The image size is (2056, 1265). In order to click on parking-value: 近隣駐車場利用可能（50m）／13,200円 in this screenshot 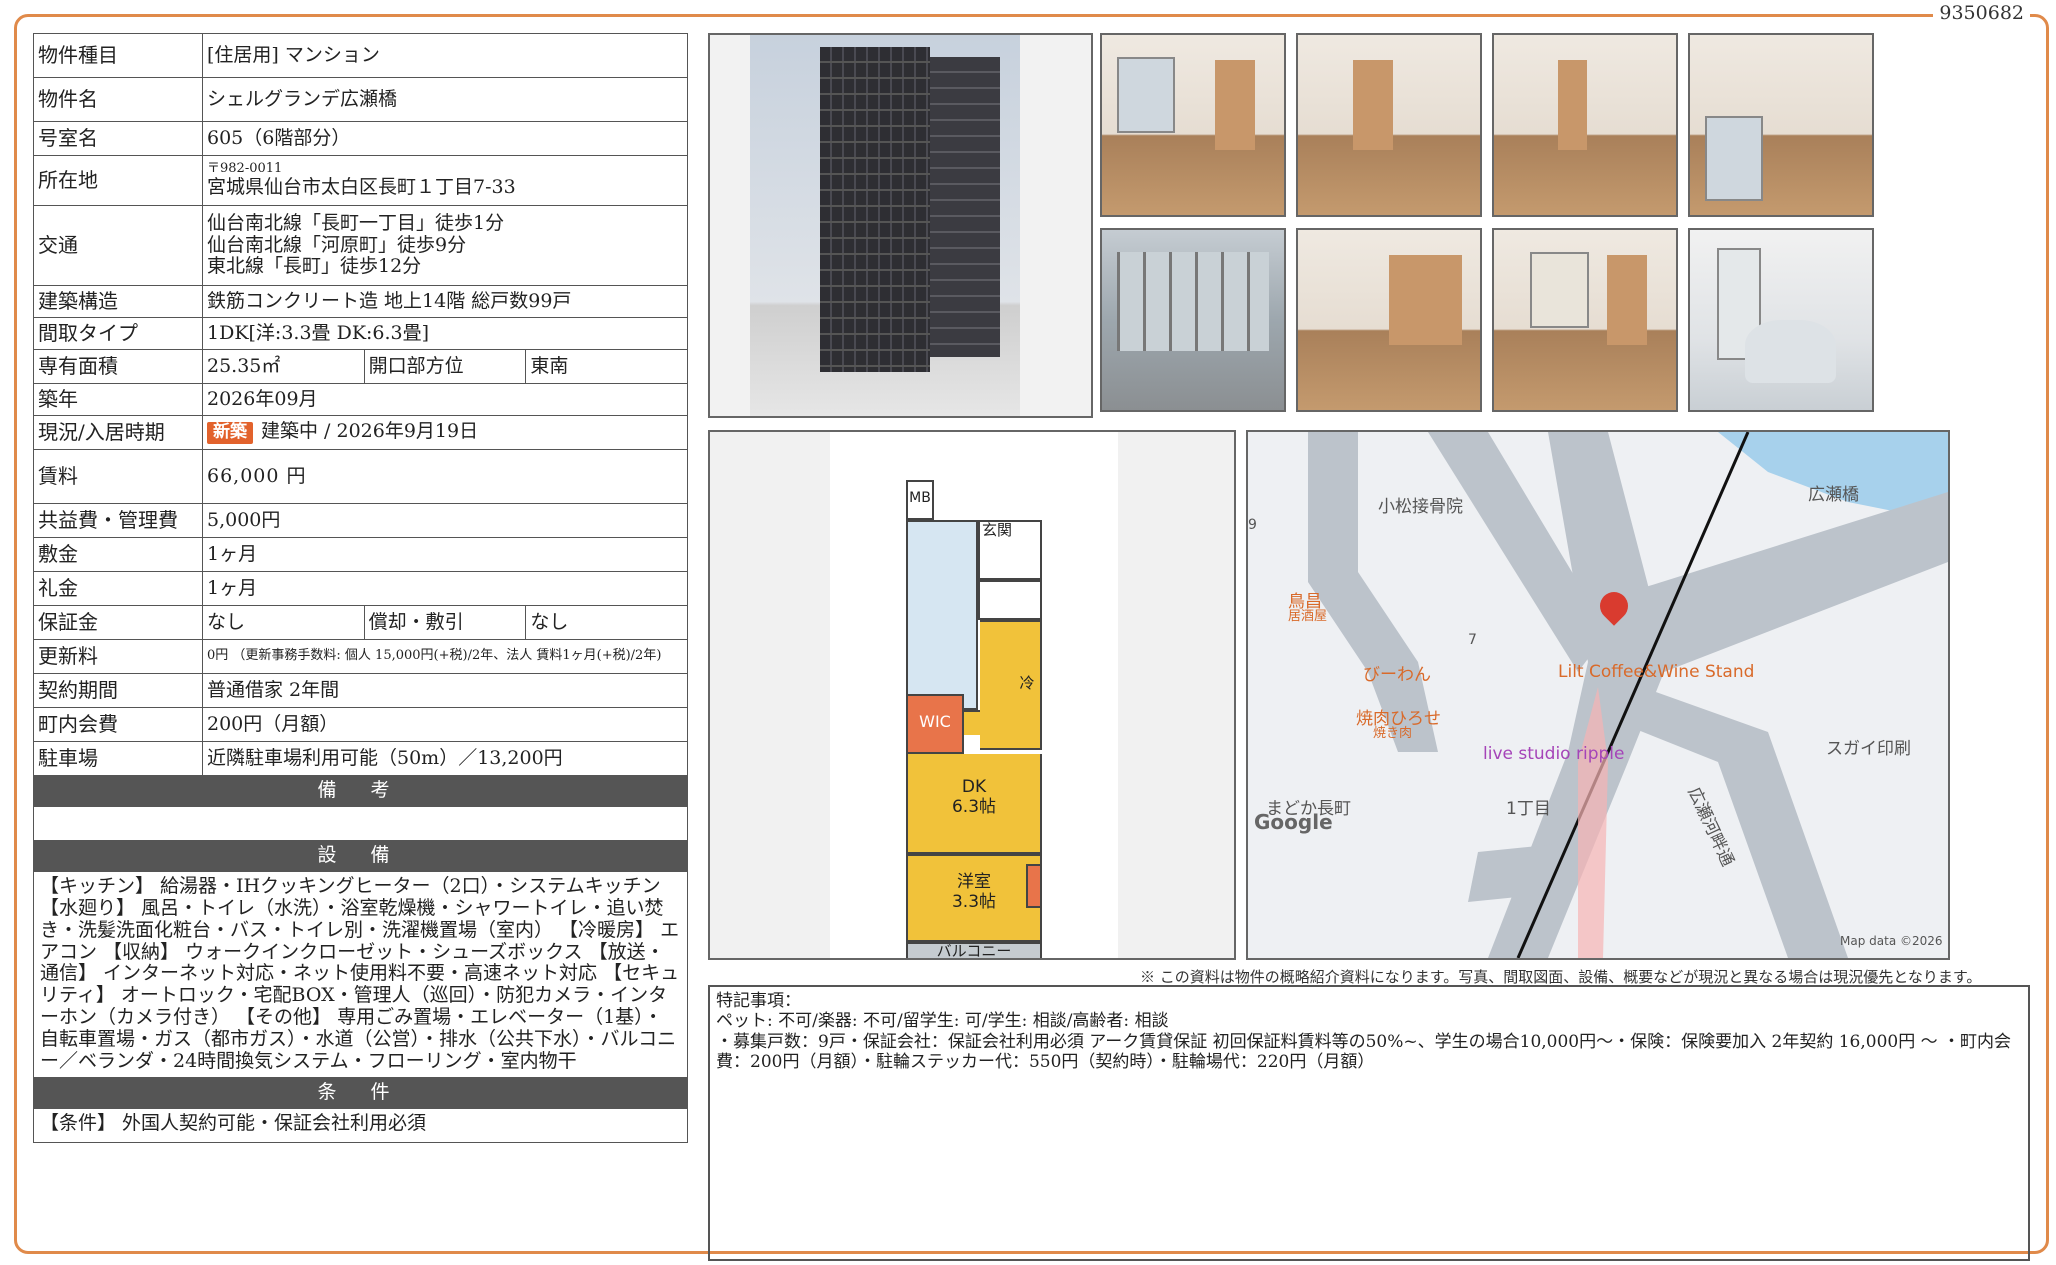, I will do `click(445, 758)`.